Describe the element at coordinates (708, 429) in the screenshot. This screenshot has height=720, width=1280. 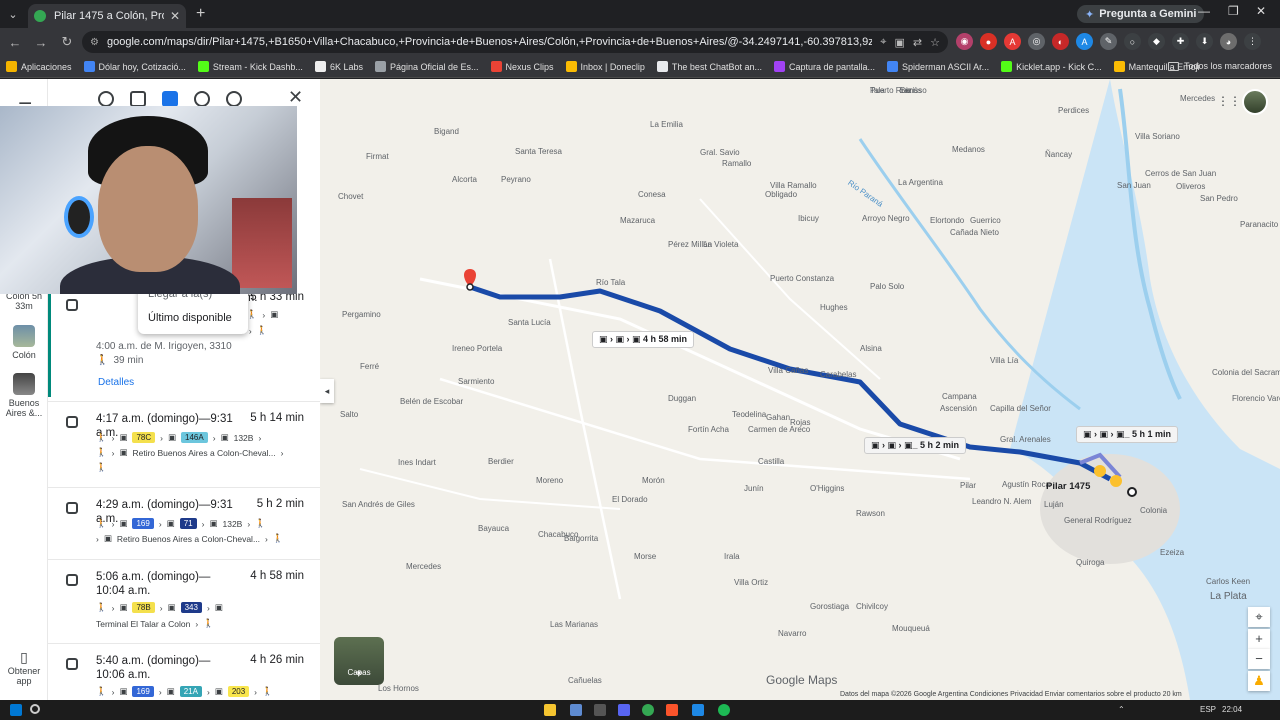
I see `place-label: Fortín Acha` at that location.